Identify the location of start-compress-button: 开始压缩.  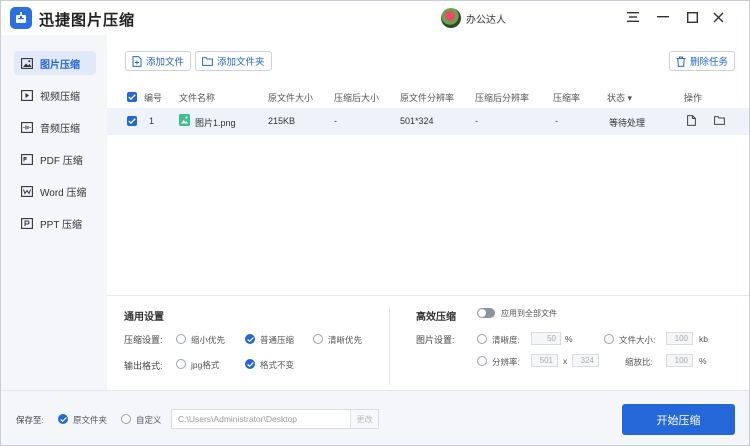
(678, 419).